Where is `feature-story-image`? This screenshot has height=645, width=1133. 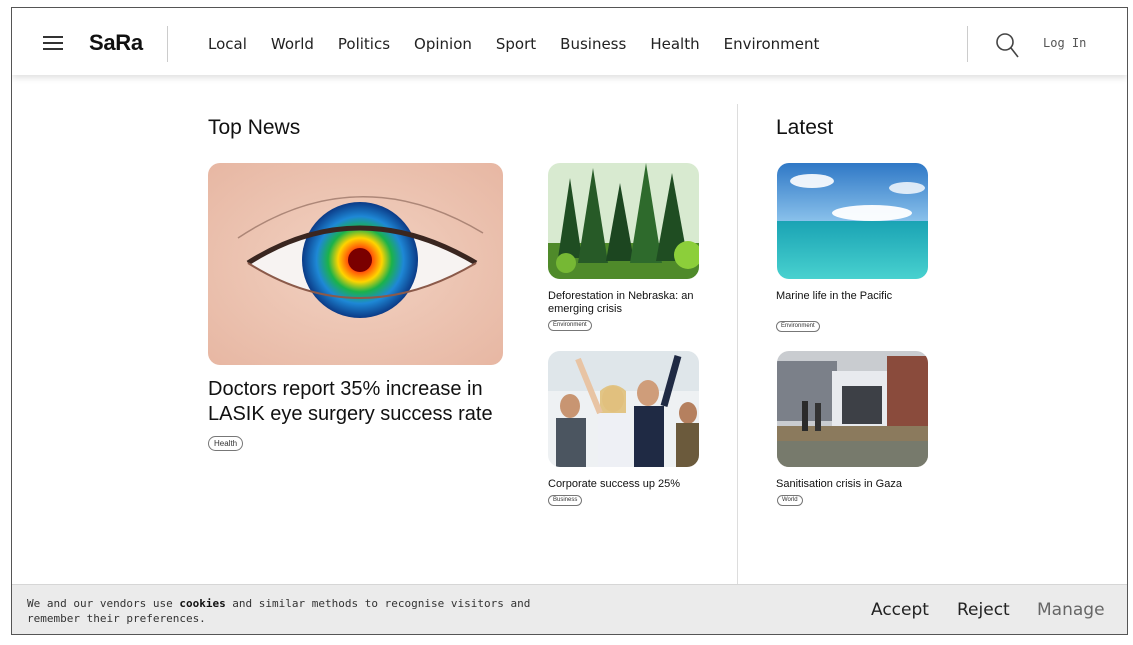
feature-story-image is located at coordinates (355, 264).